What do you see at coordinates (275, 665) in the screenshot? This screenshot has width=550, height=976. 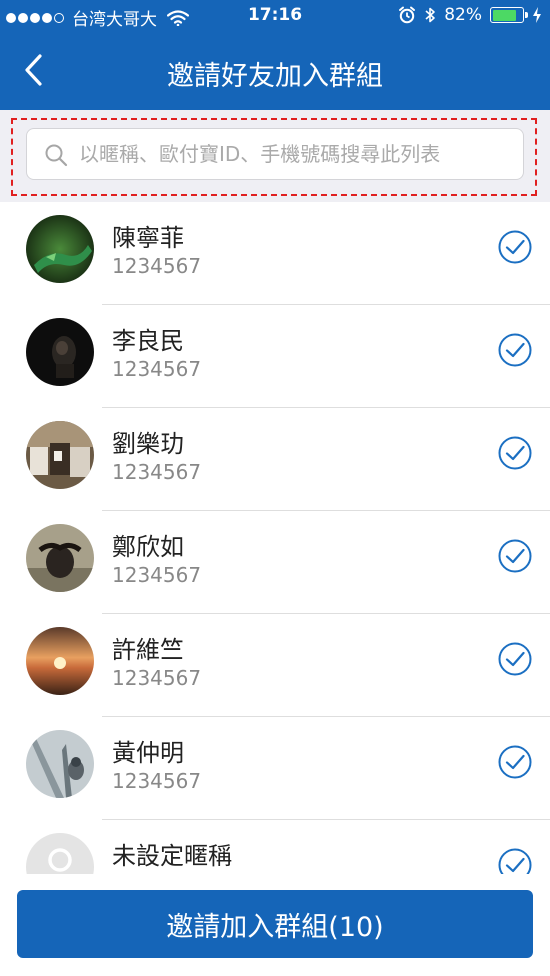 I see `contact-row: 許維竺 1234567` at bounding box center [275, 665].